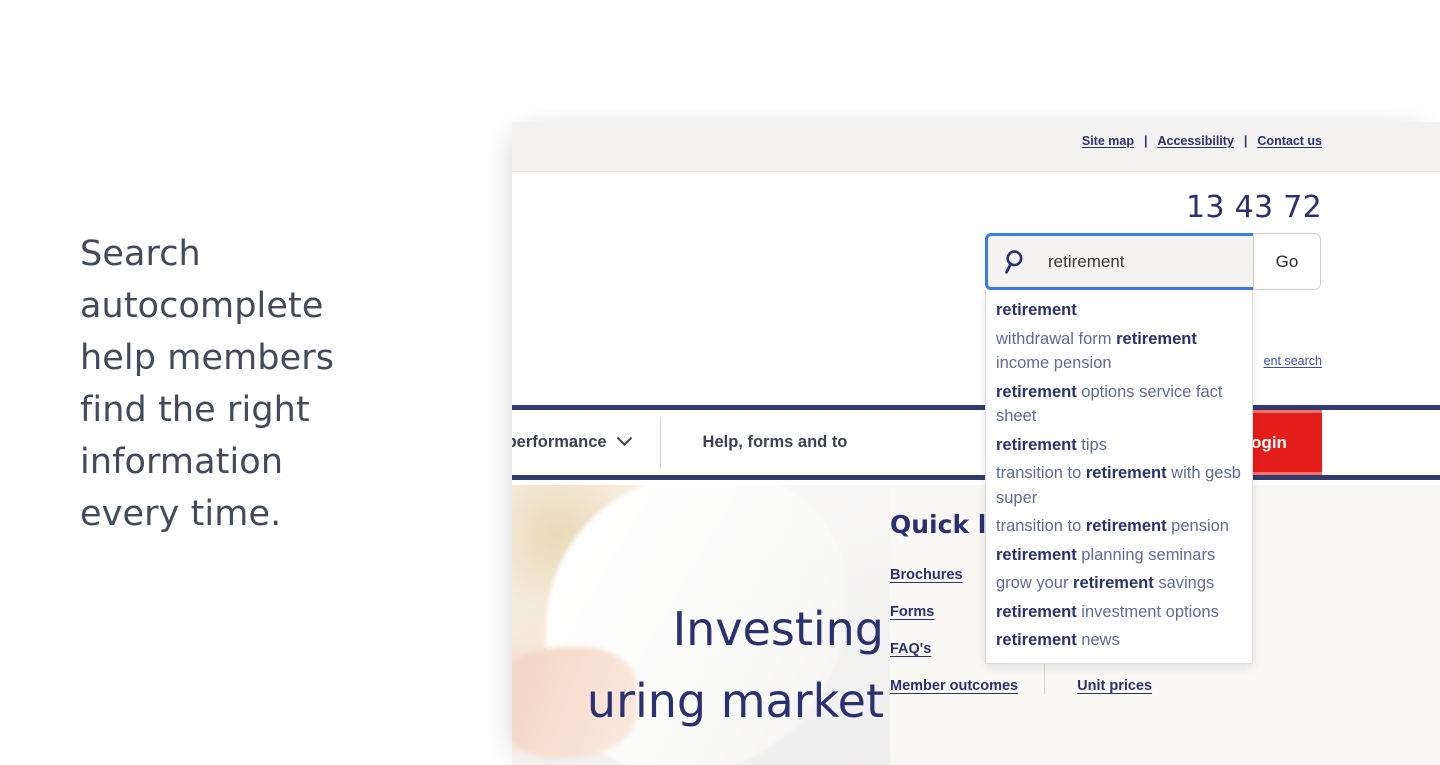  I want to click on search-bar: retirement Go, so click(1153, 261).